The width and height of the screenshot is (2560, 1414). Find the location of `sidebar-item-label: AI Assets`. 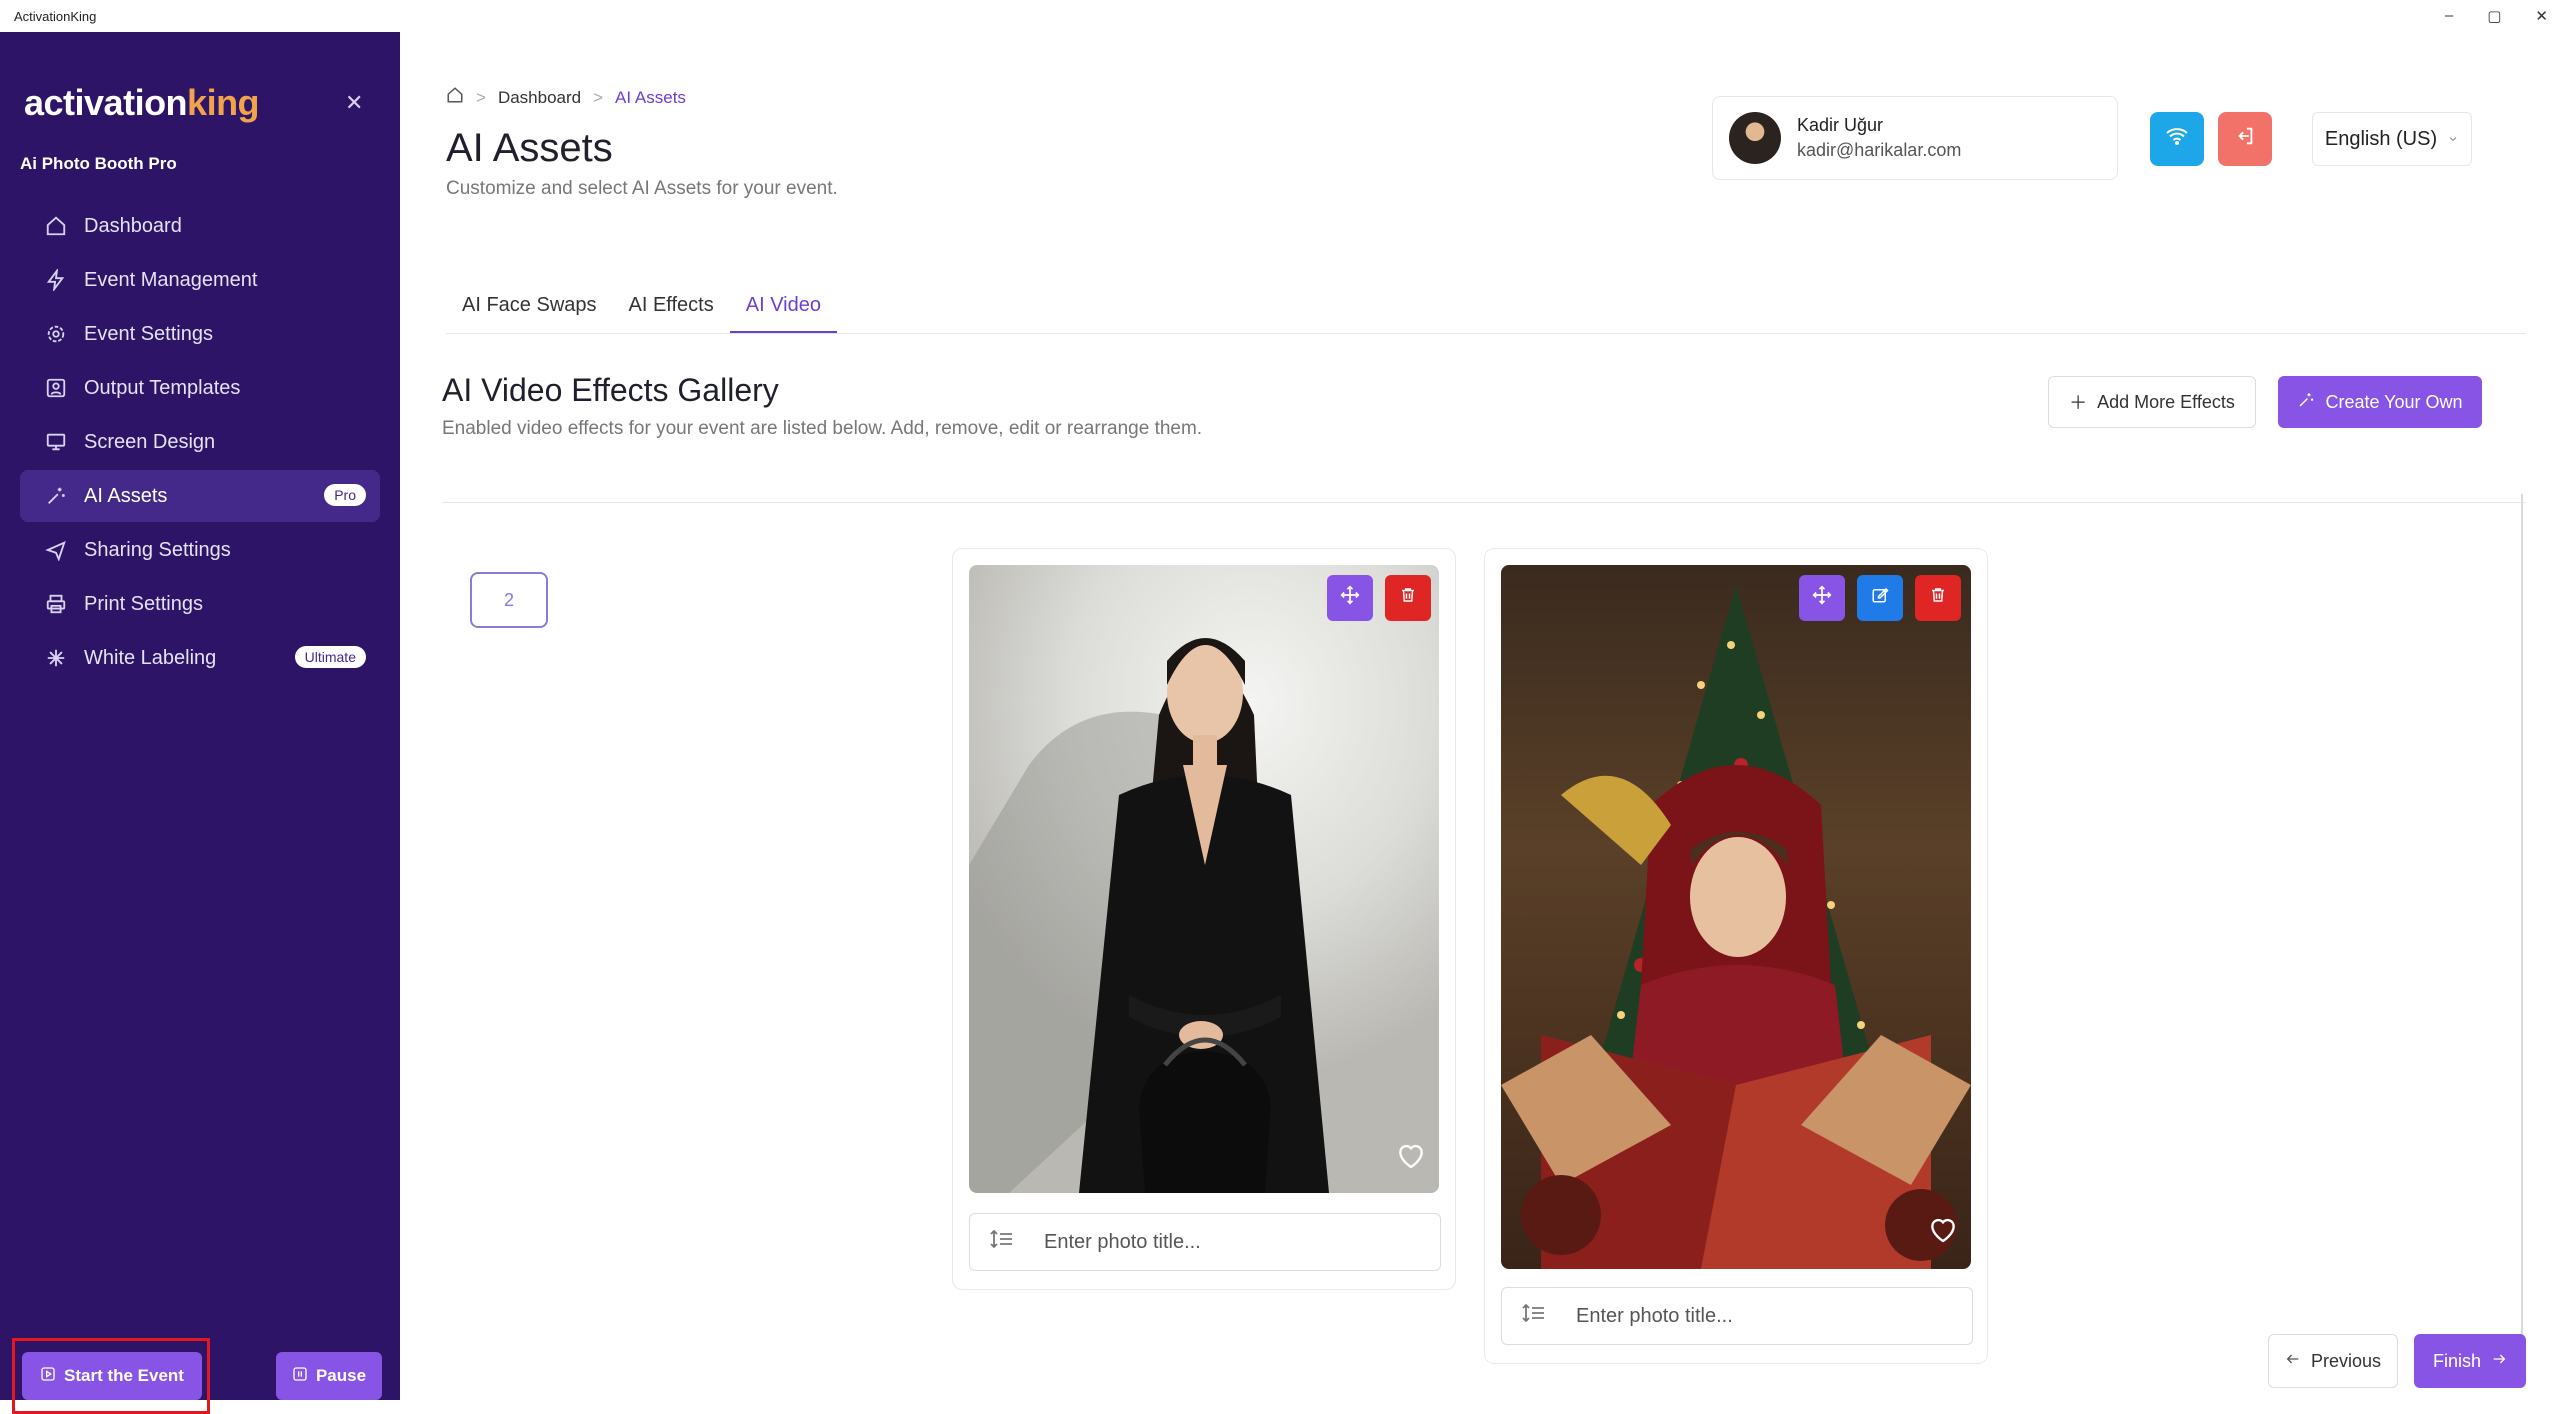

sidebar-item-label: AI Assets is located at coordinates (126, 495).